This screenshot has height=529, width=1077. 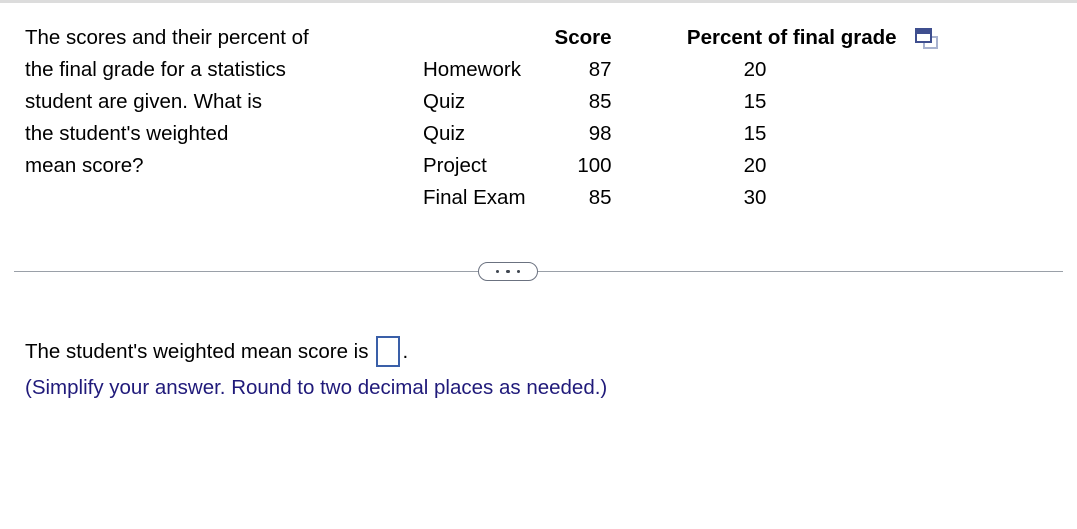 What do you see at coordinates (538, 271) in the screenshot?
I see `section-divider` at bounding box center [538, 271].